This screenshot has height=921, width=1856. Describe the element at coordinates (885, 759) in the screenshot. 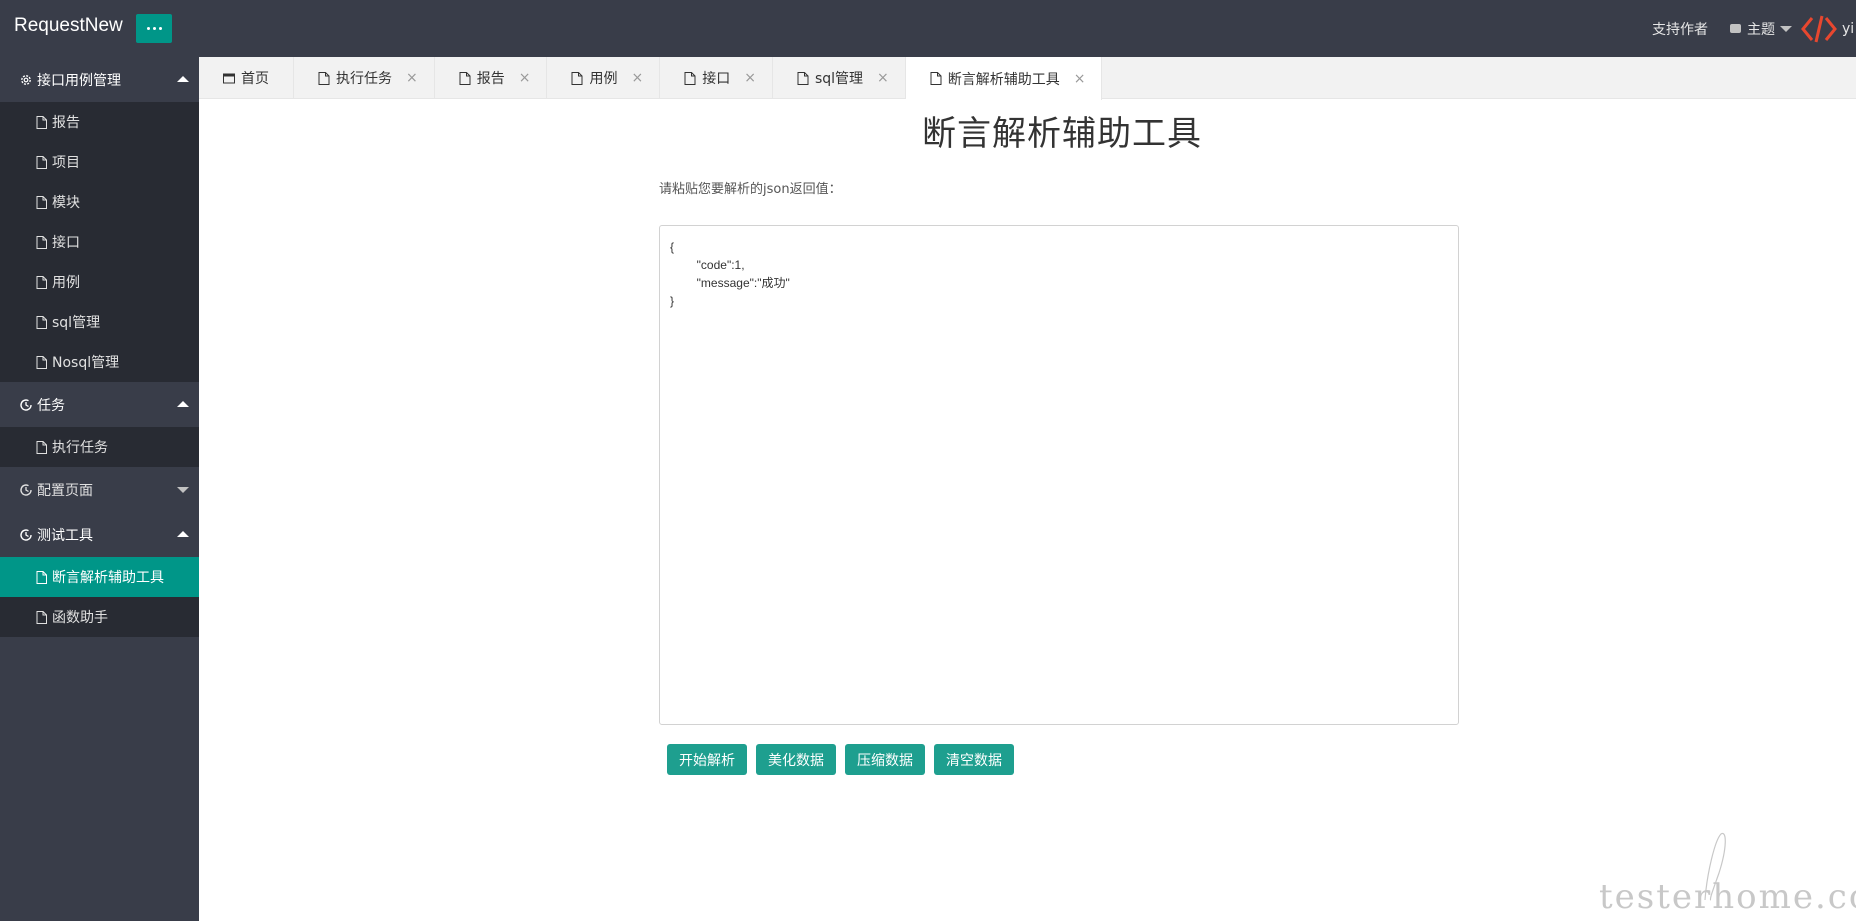

I see `compress-button: 压缩数据` at that location.